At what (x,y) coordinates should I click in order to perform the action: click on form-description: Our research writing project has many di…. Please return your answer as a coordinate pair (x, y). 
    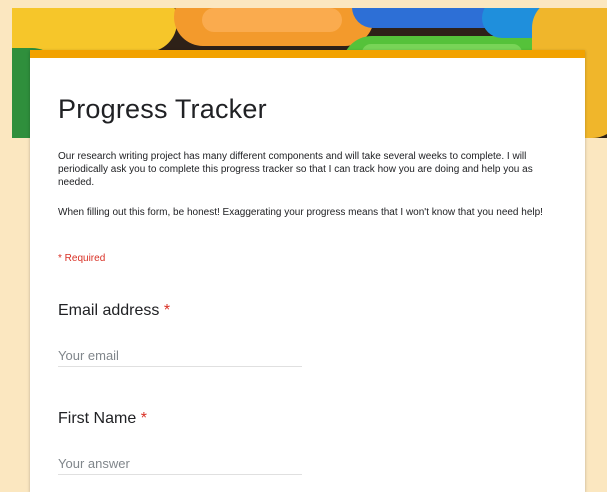
    Looking at the image, I should click on (295, 169).